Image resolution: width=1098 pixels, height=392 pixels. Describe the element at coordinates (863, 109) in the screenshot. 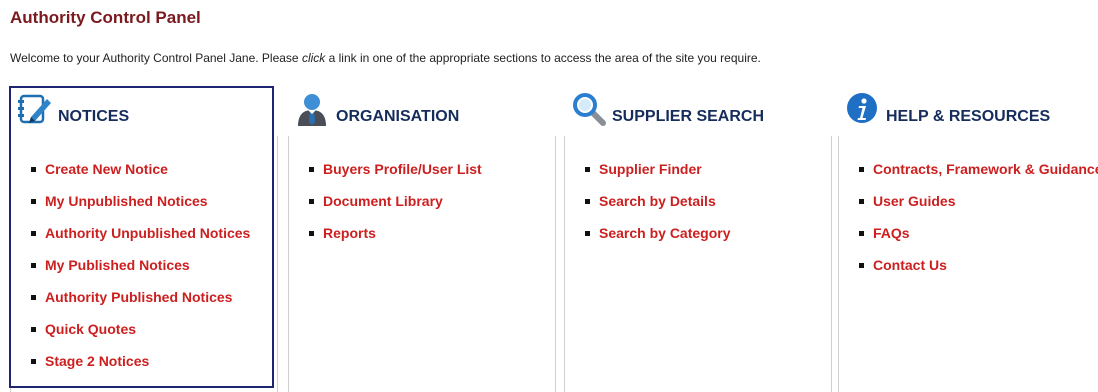

I see `info-icon` at that location.